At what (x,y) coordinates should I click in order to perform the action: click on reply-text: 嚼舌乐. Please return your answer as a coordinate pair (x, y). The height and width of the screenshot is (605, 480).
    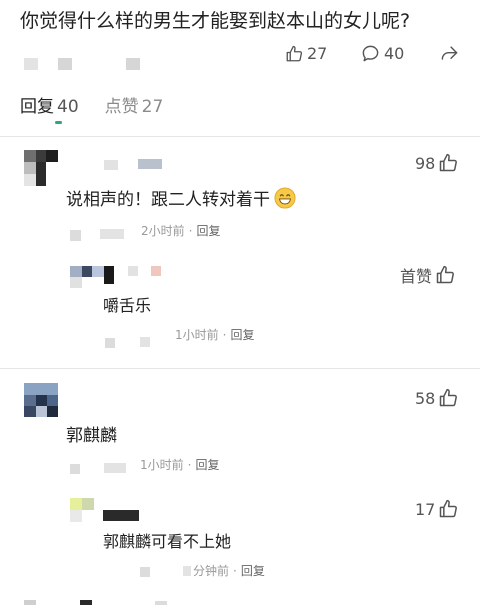
    Looking at the image, I should click on (127, 305).